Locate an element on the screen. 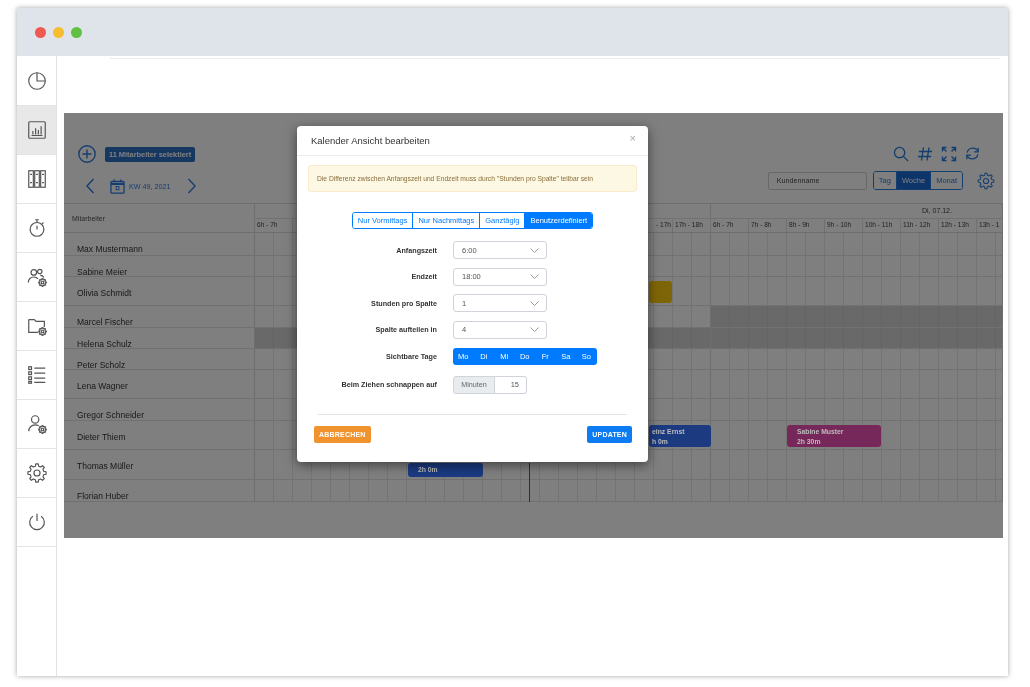  maximize-window-icon is located at coordinates (76, 32).